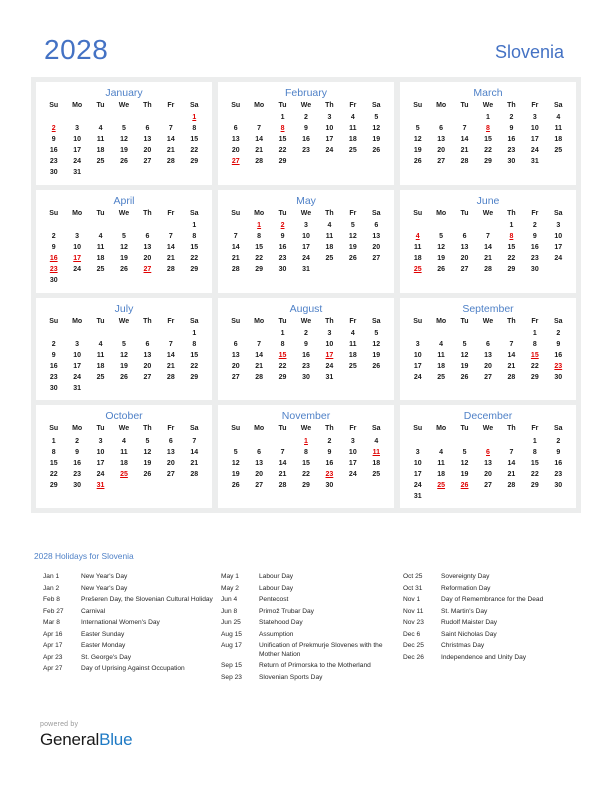 The width and height of the screenshot is (612, 792). I want to click on day-cell-holiday: 8, so click(282, 129).